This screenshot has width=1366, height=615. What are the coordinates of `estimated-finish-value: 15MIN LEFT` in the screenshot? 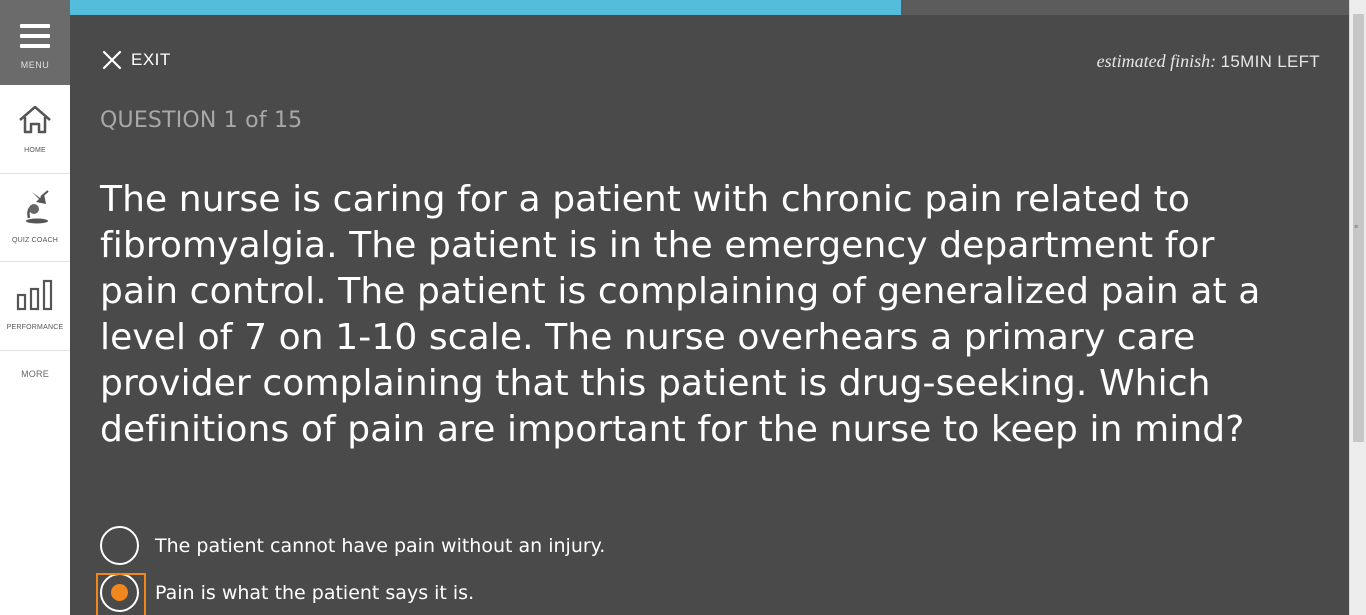 It's located at (1270, 61).